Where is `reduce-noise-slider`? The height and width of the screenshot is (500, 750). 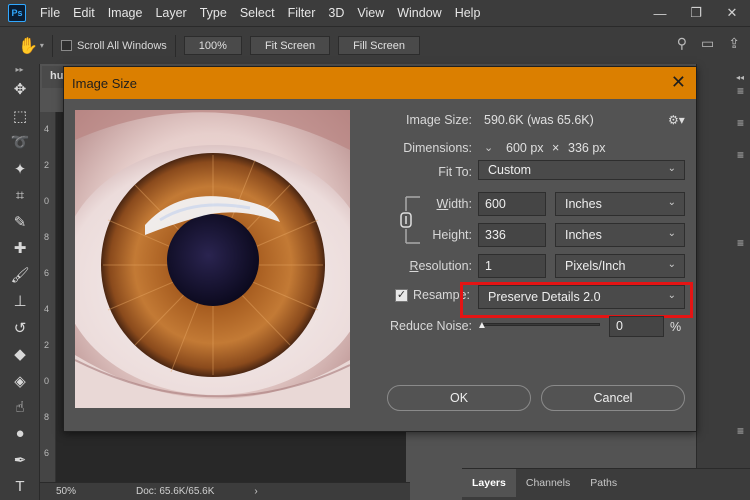 reduce-noise-slider is located at coordinates (541, 324).